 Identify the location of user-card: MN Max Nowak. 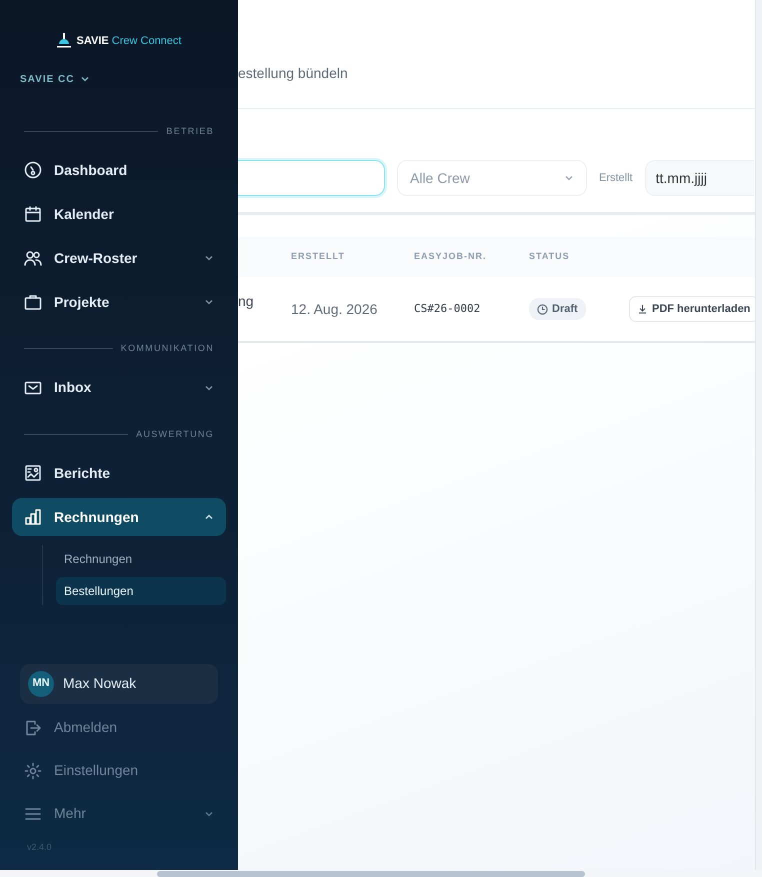
(119, 684).